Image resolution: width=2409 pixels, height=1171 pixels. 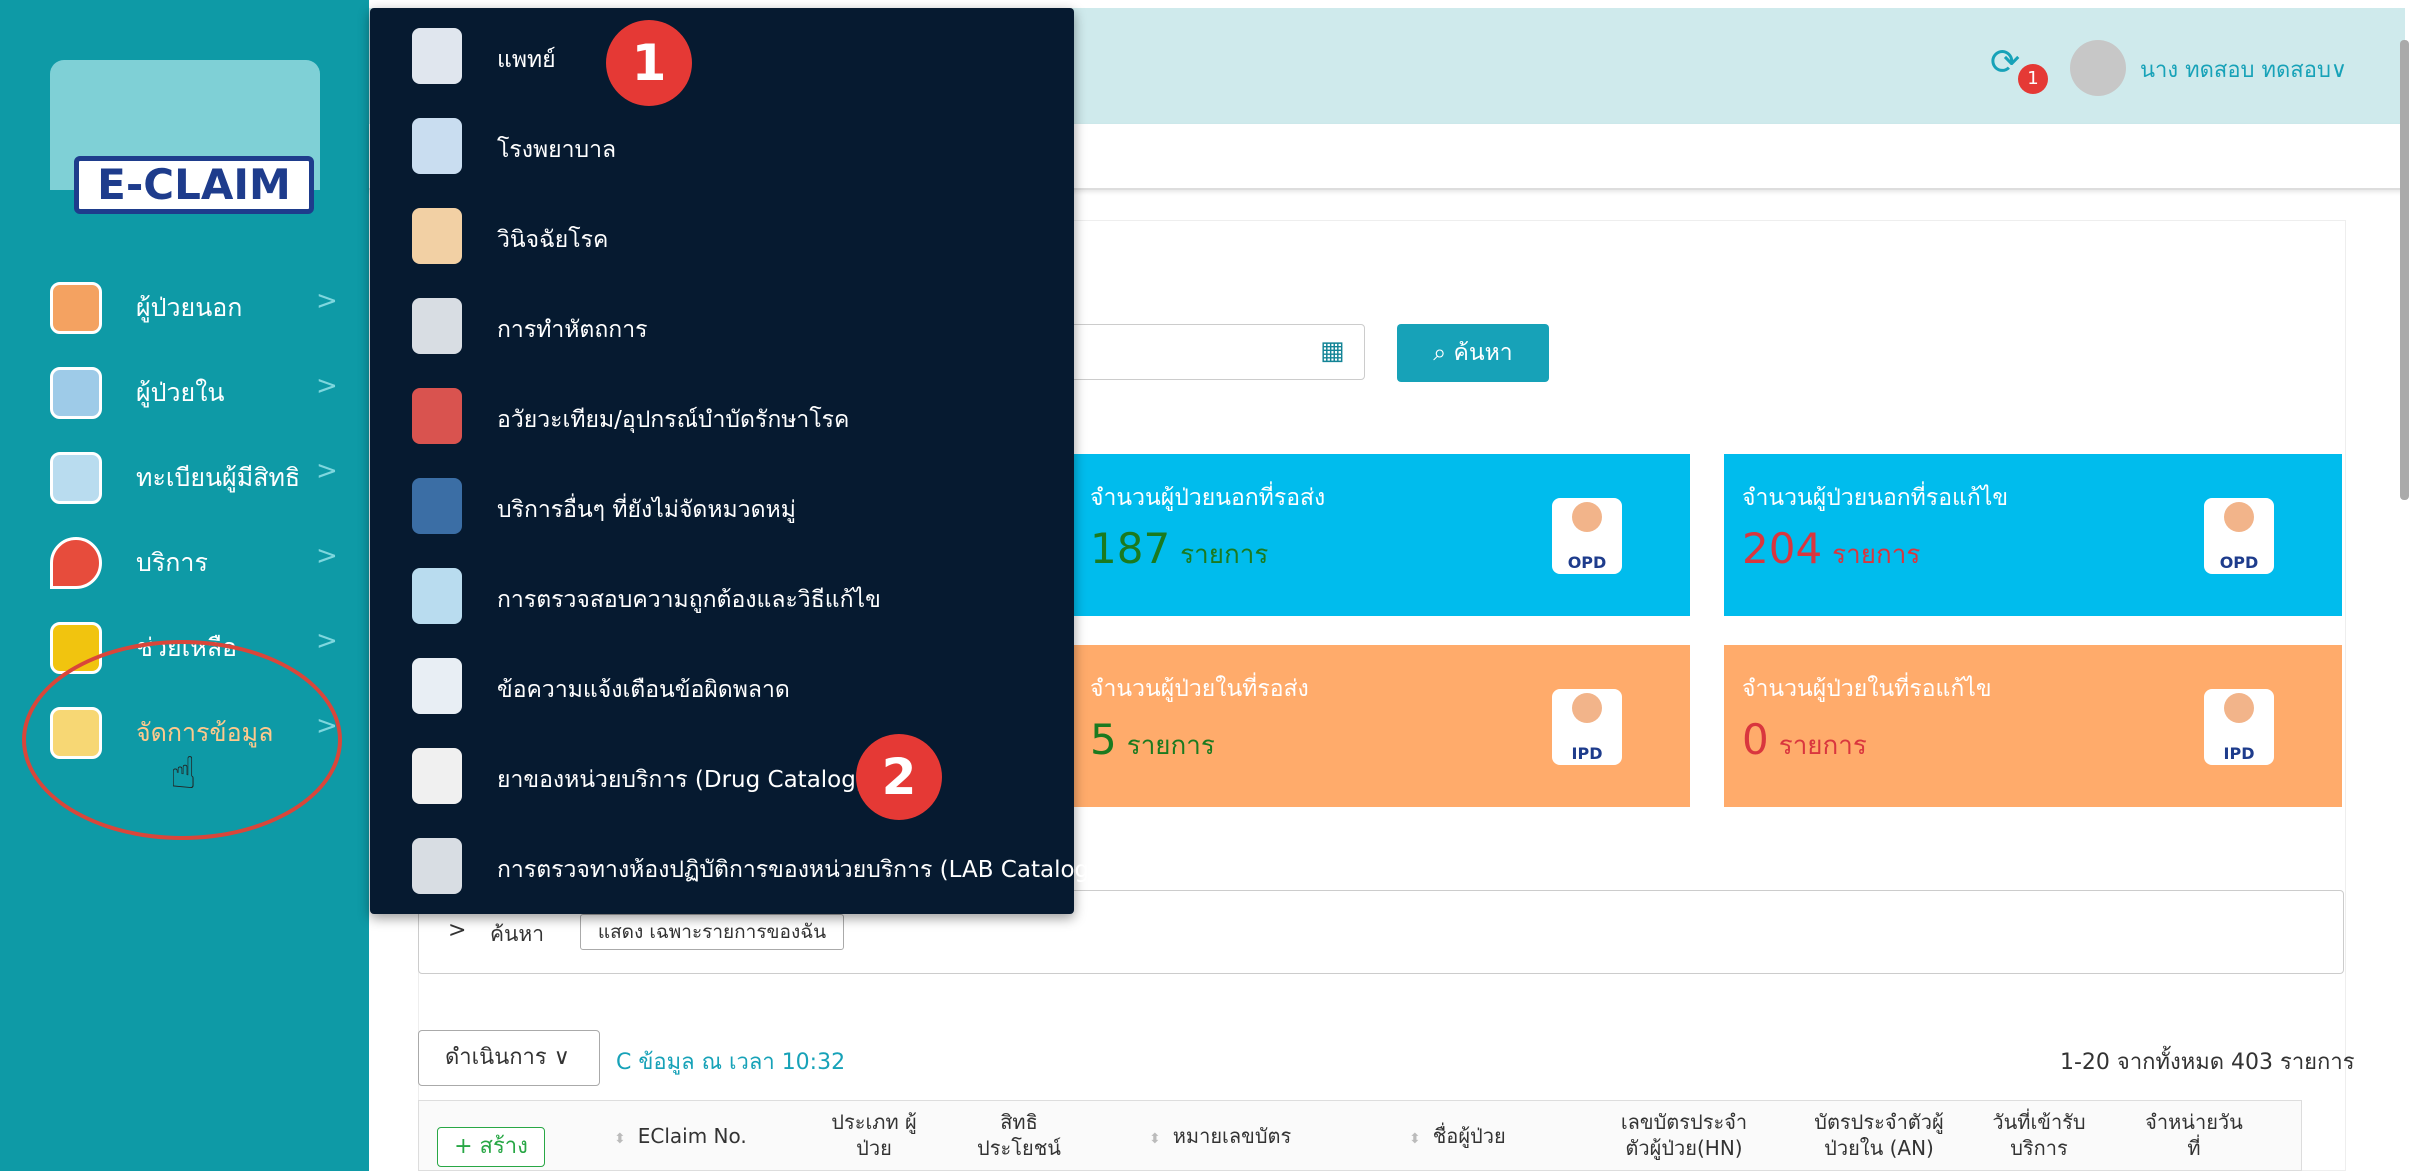 What do you see at coordinates (76, 478) in the screenshot?
I see `registry-icon` at bounding box center [76, 478].